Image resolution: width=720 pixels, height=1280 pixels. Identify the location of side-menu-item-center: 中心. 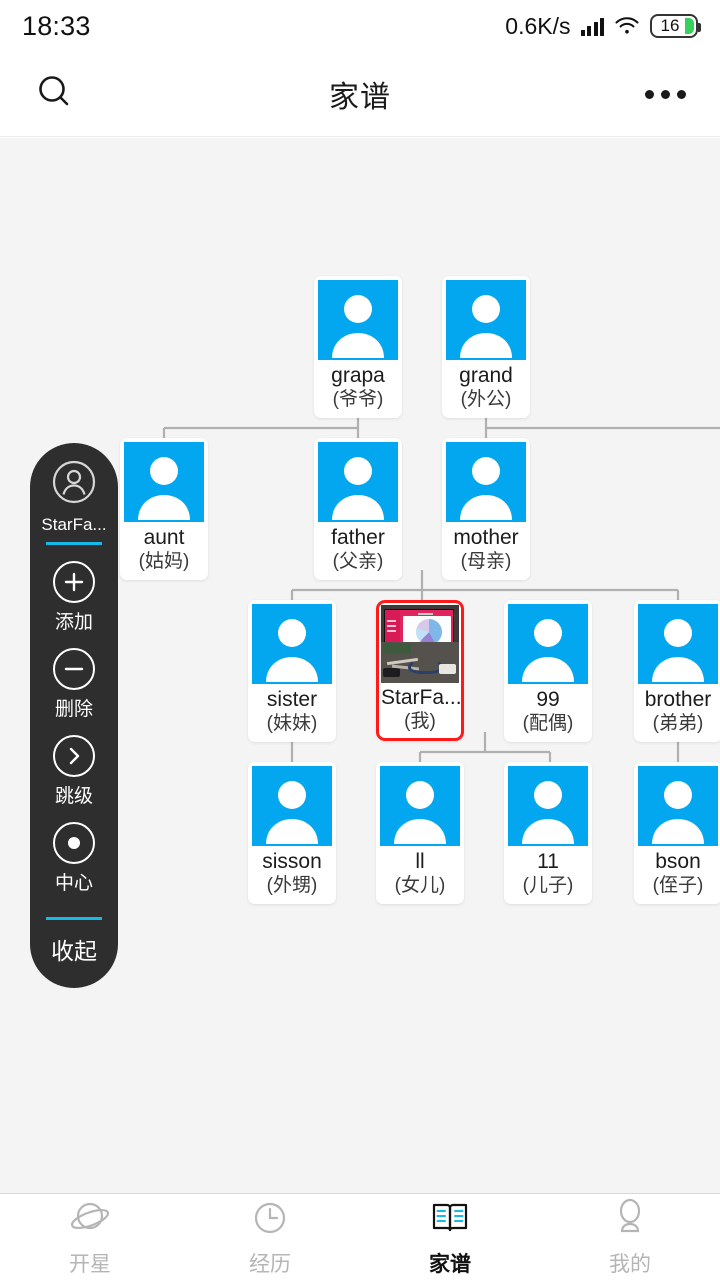
(74, 858).